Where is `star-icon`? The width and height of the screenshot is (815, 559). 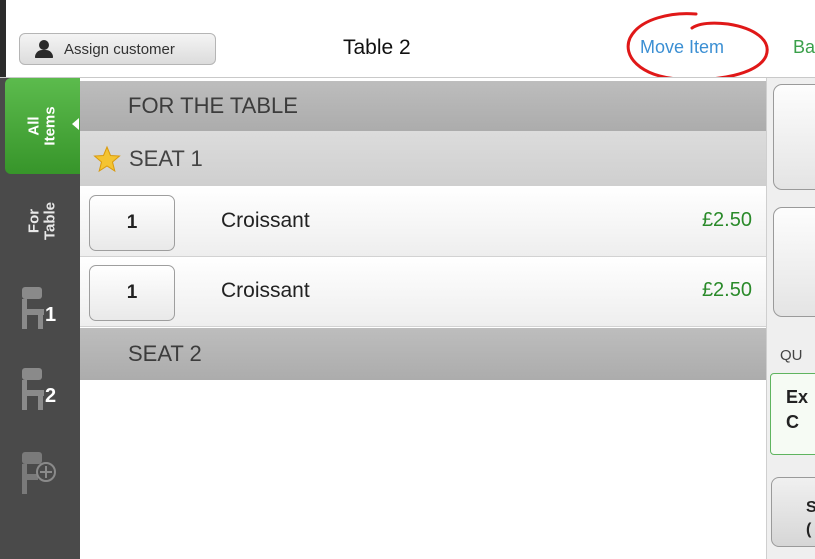 star-icon is located at coordinates (107, 158).